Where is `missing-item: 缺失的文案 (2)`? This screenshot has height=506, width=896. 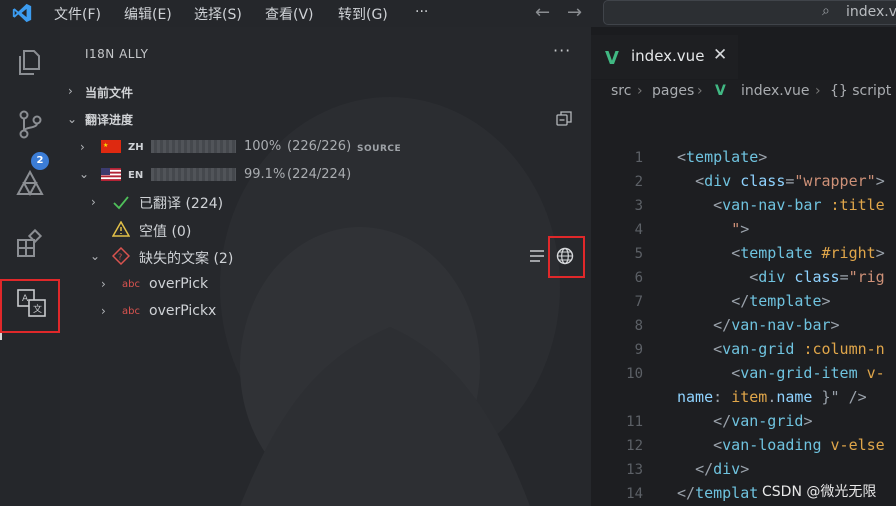
missing-item: 缺失的文案 (2) is located at coordinates (186, 258).